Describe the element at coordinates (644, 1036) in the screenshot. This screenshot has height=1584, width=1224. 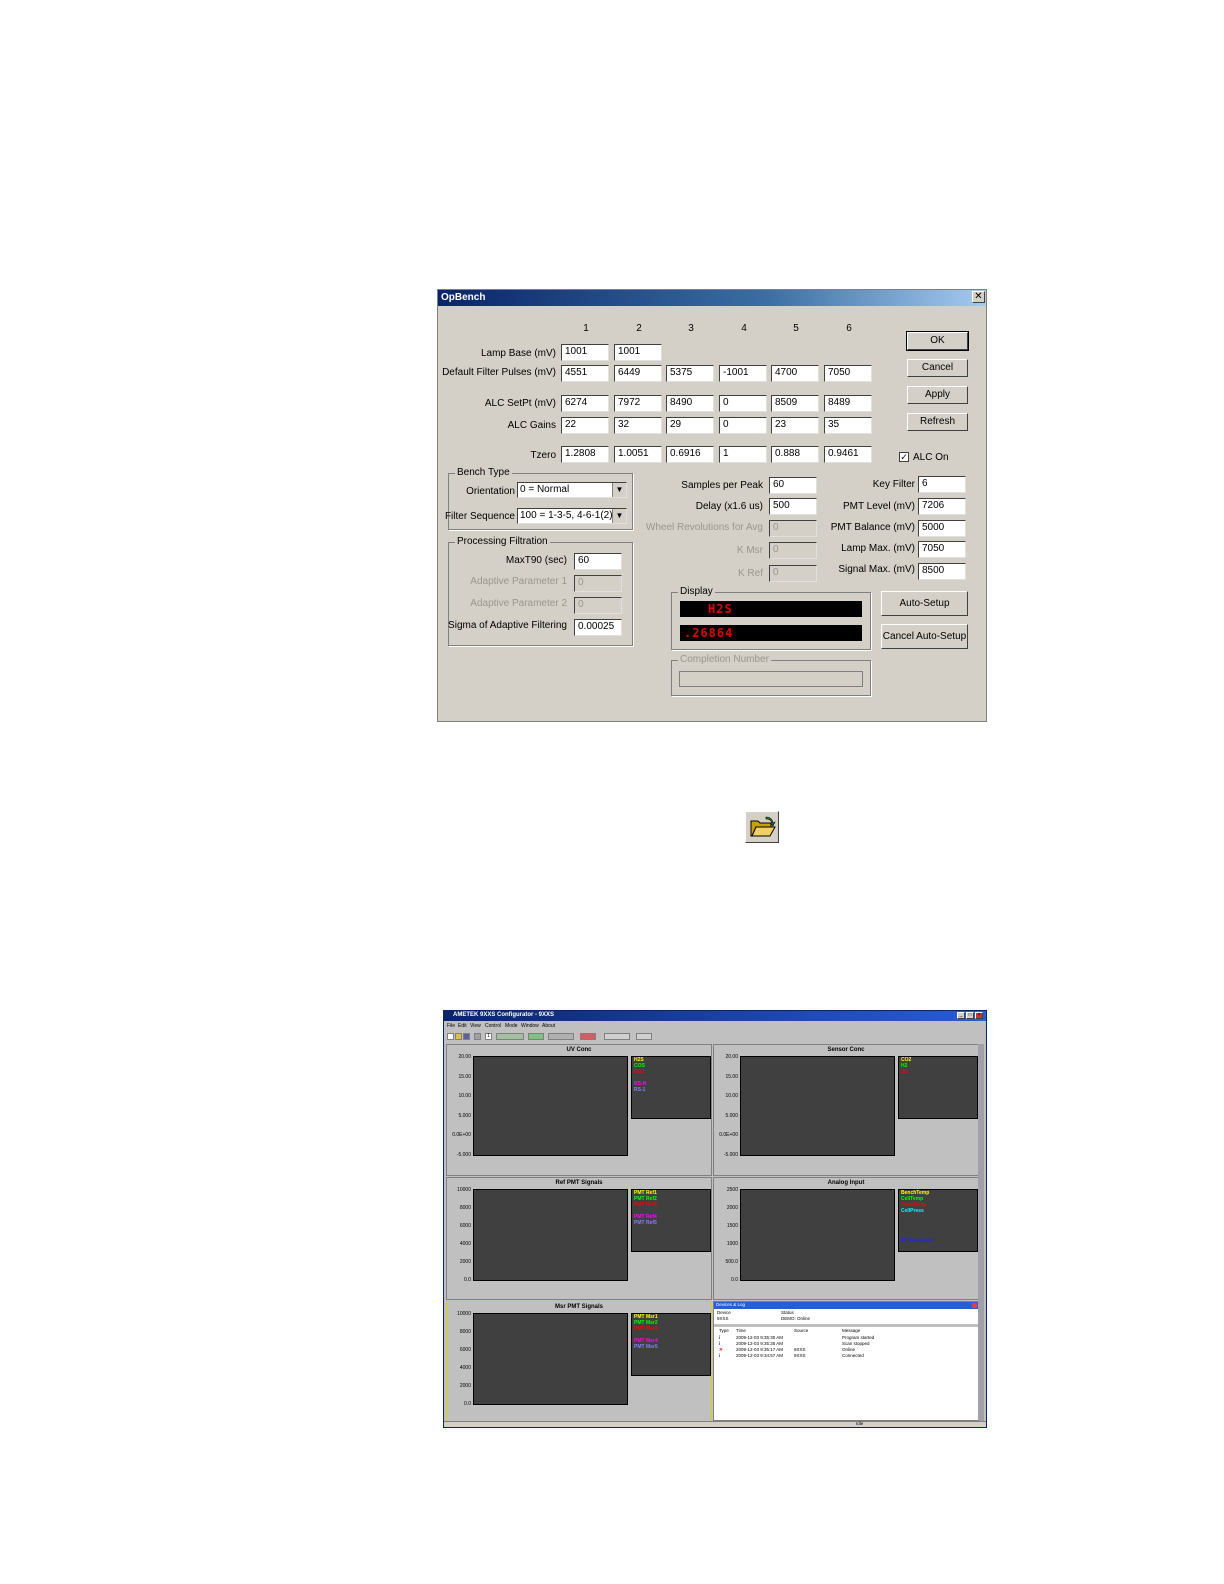
I see `arrow-icon` at that location.